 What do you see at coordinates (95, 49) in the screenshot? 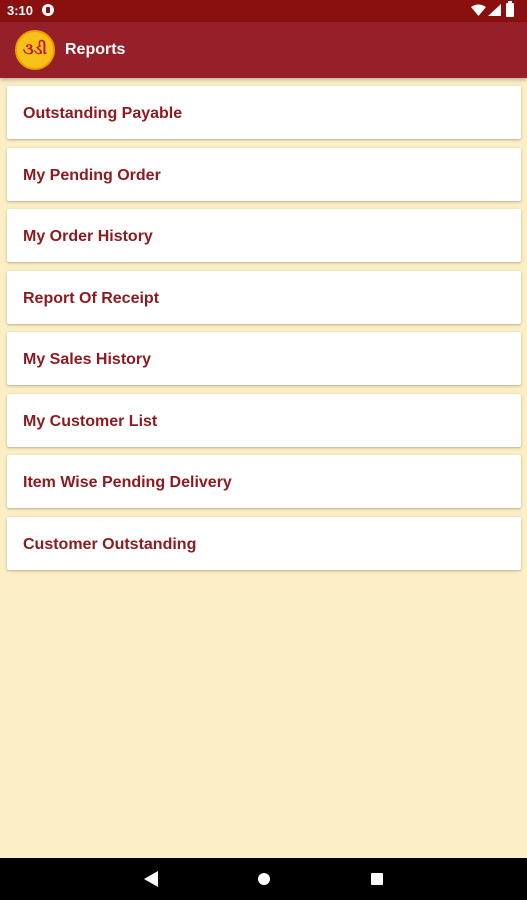
I see `page-title: Reports` at bounding box center [95, 49].